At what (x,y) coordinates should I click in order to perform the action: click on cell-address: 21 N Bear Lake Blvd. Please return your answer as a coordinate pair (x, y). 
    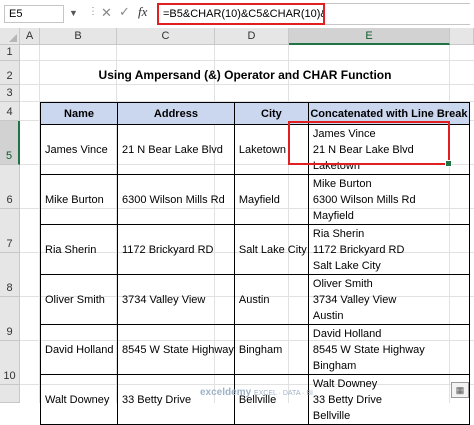
    Looking at the image, I should click on (176, 149).